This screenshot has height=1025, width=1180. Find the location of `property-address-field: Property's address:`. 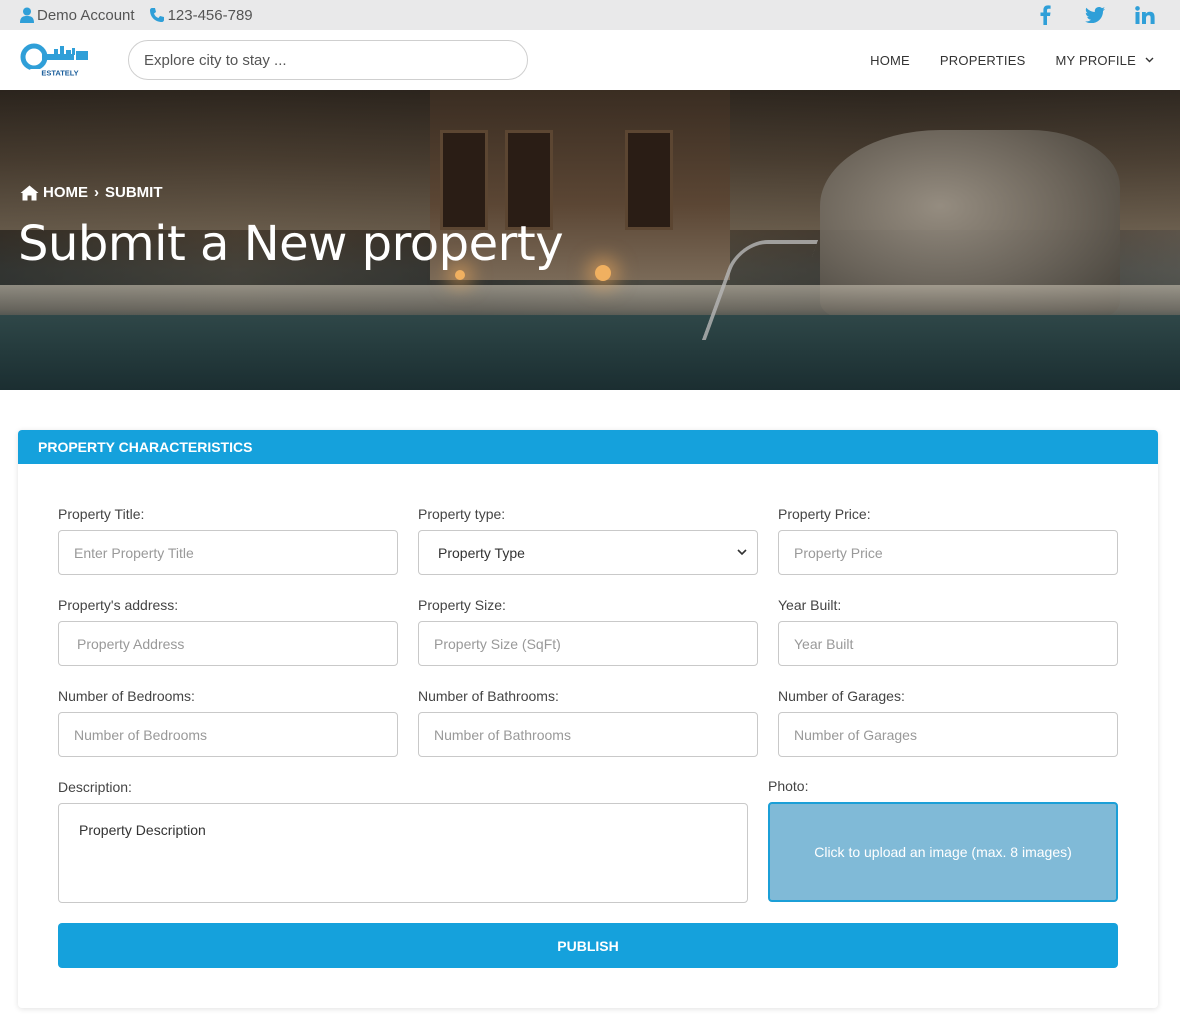

property-address-field: Property's address: is located at coordinates (228, 631).